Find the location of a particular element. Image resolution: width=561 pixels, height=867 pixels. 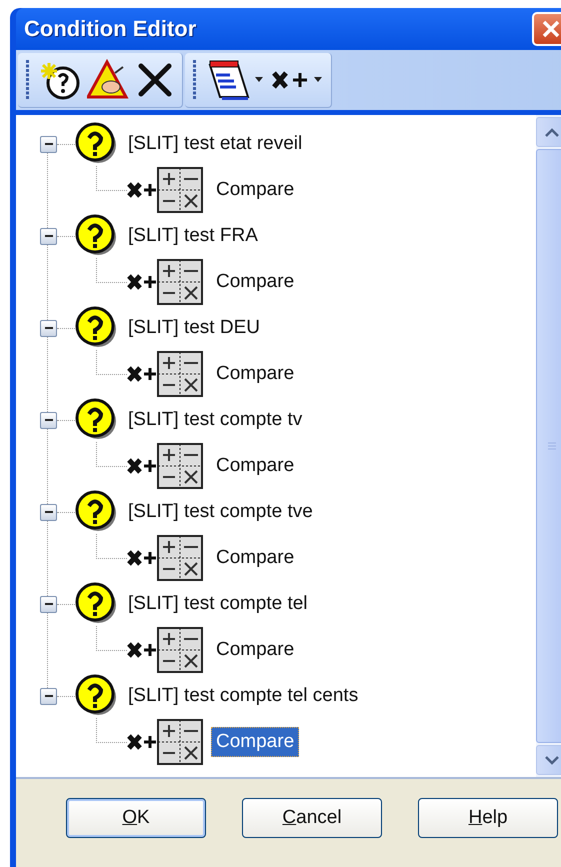

scroll-up-button is located at coordinates (548, 132).